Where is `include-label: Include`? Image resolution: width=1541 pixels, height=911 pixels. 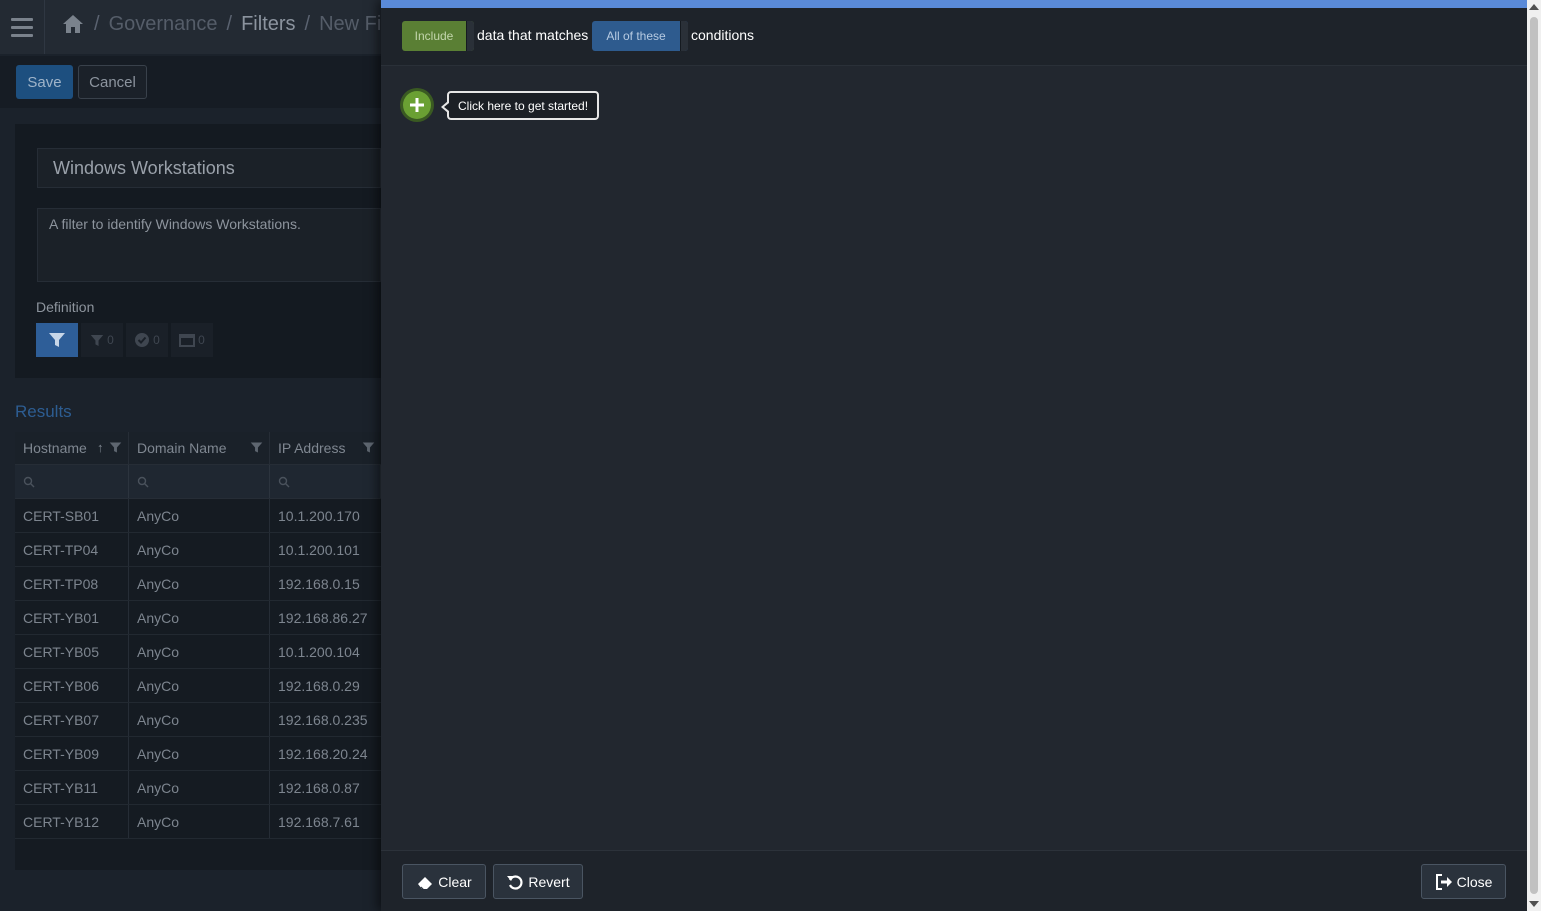
include-label: Include is located at coordinates (434, 36).